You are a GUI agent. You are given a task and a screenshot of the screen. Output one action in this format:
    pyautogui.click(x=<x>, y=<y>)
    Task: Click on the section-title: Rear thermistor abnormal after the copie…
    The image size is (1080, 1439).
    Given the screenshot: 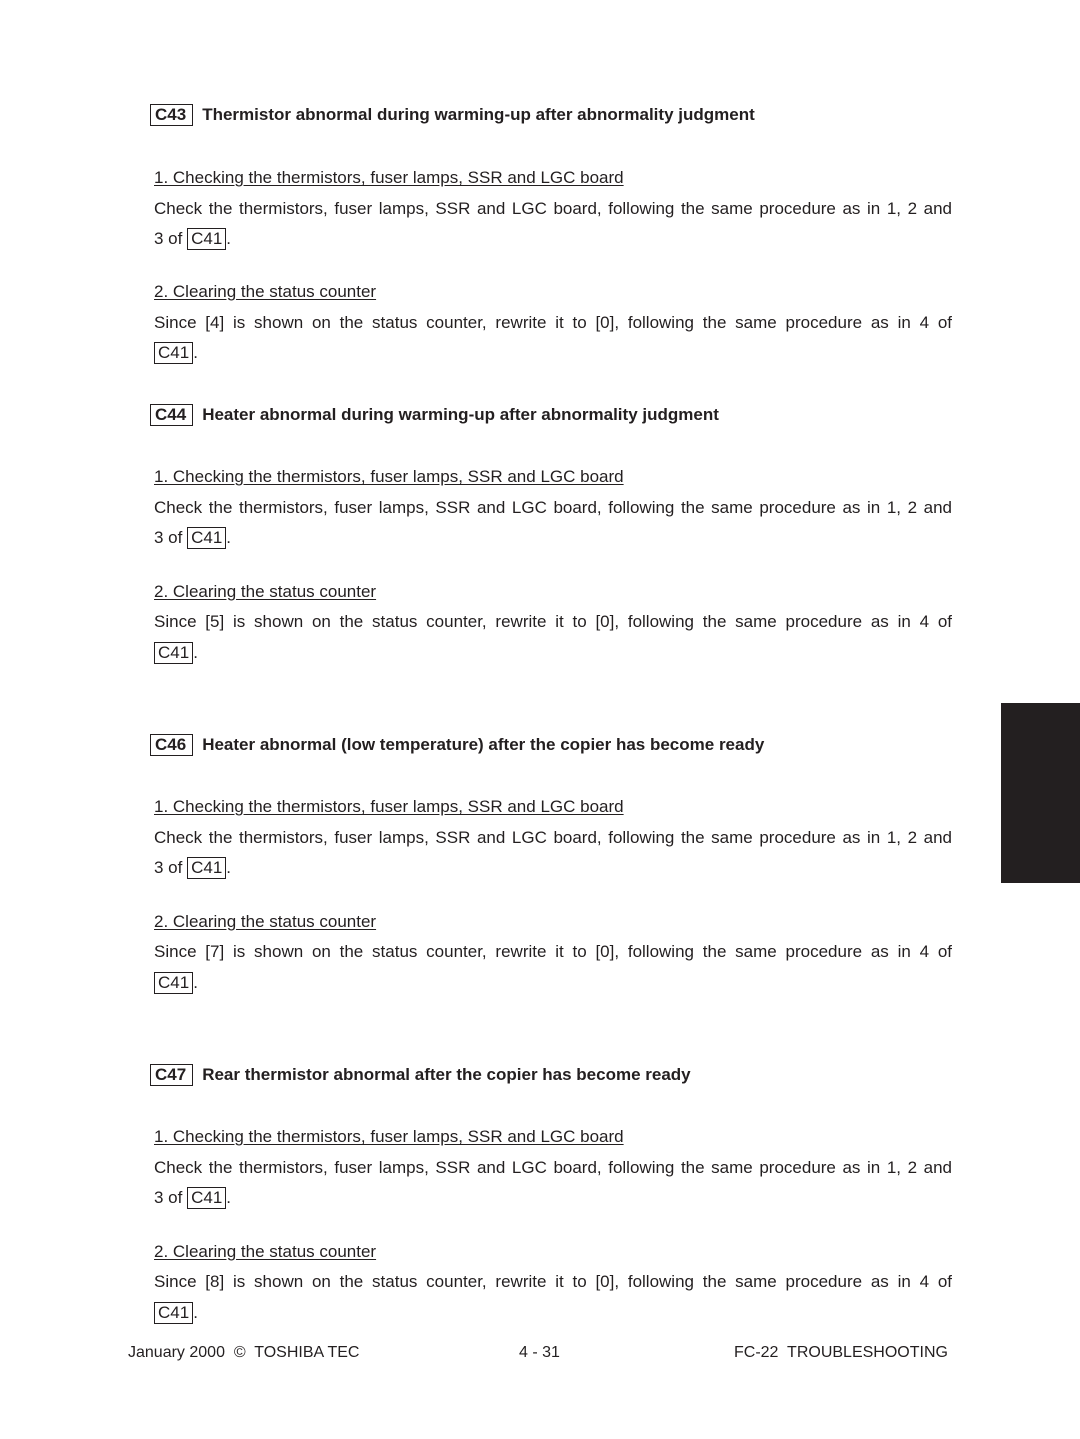 What is the action you would take?
    pyautogui.click(x=446, y=1074)
    